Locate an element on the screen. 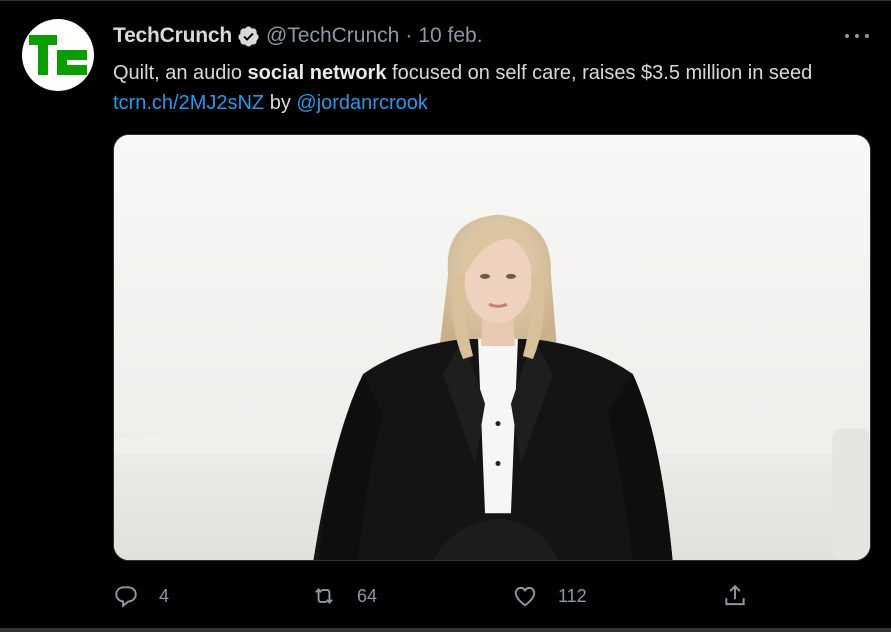  verified-badge-icon is located at coordinates (248, 36).